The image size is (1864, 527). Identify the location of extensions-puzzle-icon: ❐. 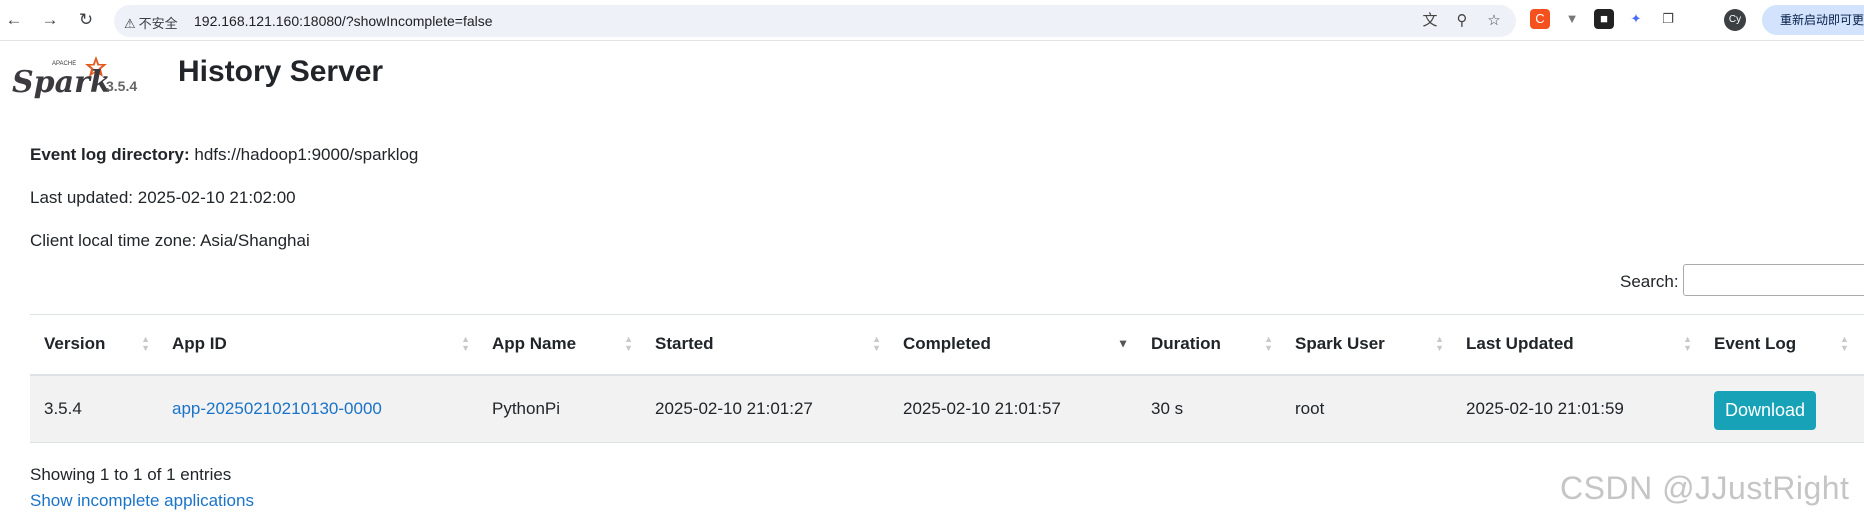
(1668, 19).